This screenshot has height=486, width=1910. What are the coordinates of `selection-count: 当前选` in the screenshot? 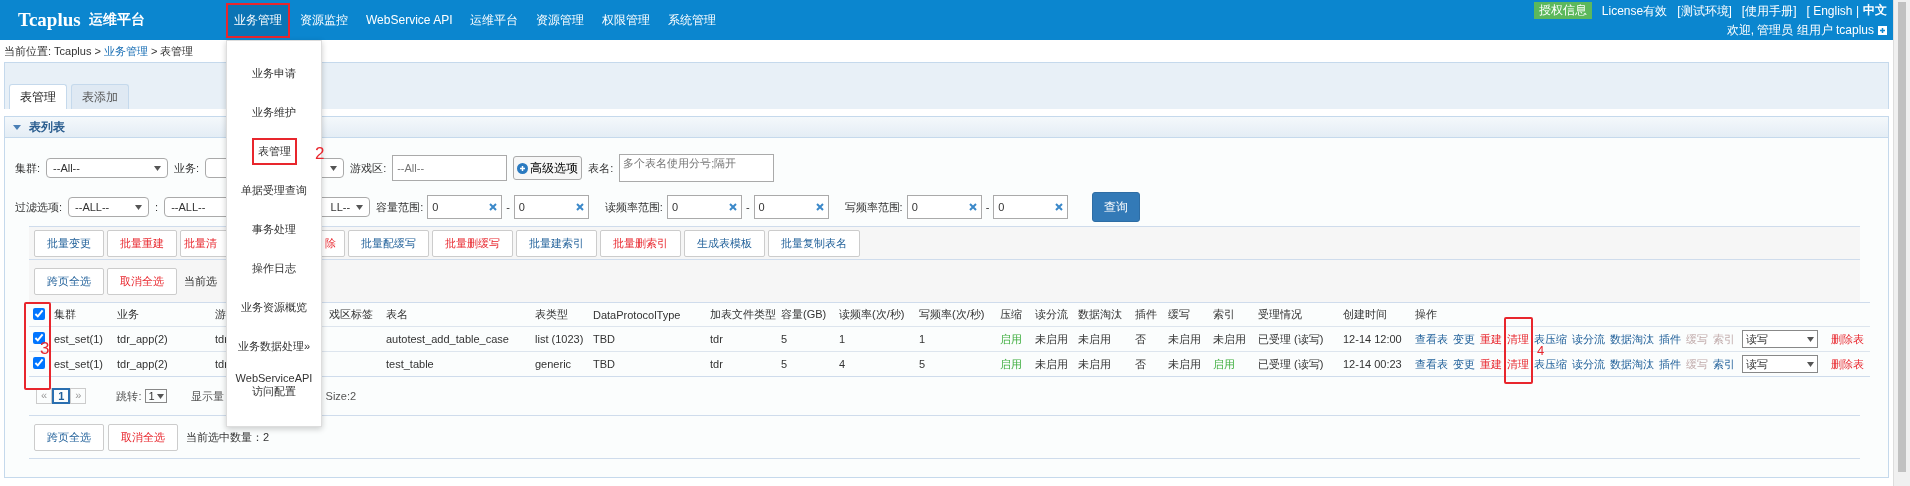 It's located at (200, 281).